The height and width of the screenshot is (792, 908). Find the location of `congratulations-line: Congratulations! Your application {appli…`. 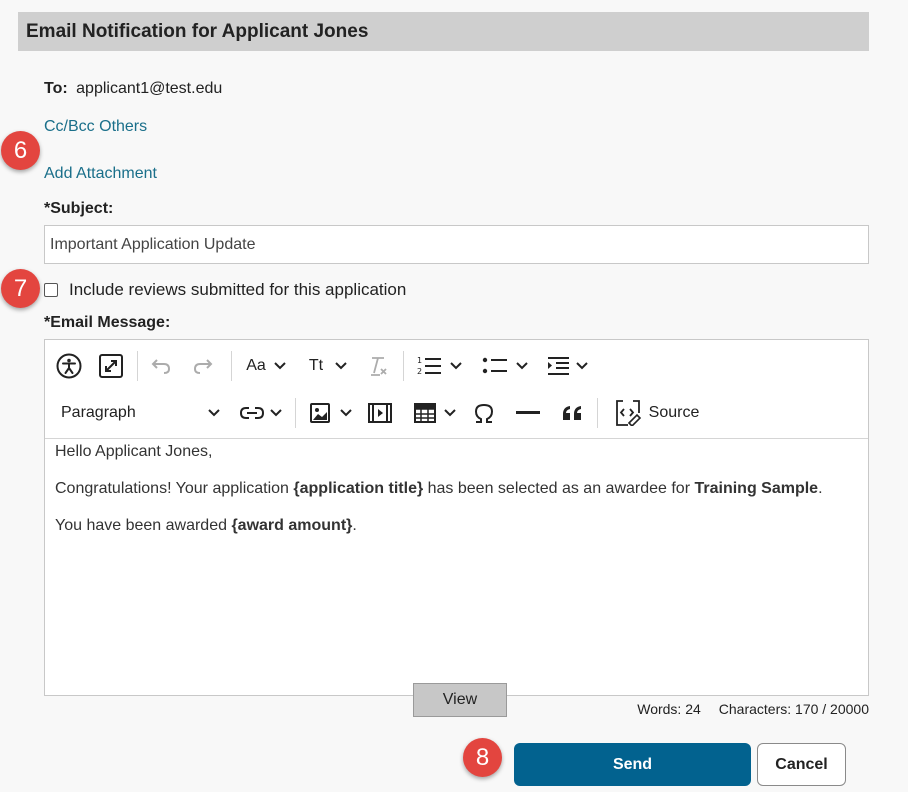

congratulations-line: Congratulations! Your application {appli… is located at coordinates (439, 488).